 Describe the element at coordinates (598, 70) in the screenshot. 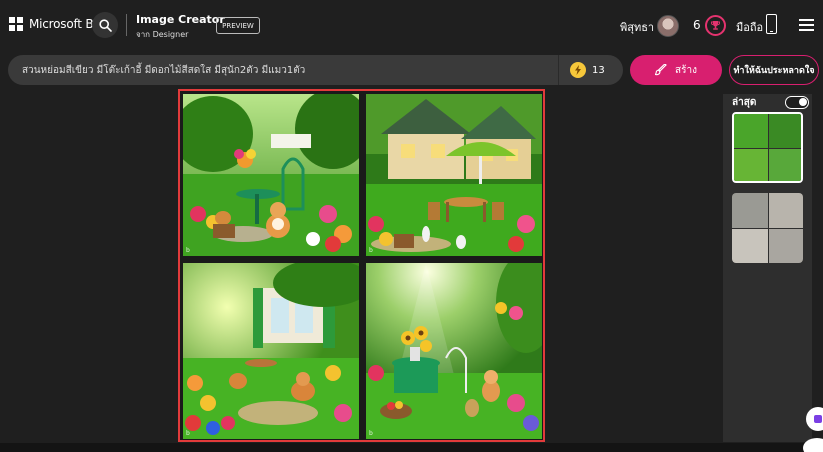

I see `boost-count: 13` at that location.